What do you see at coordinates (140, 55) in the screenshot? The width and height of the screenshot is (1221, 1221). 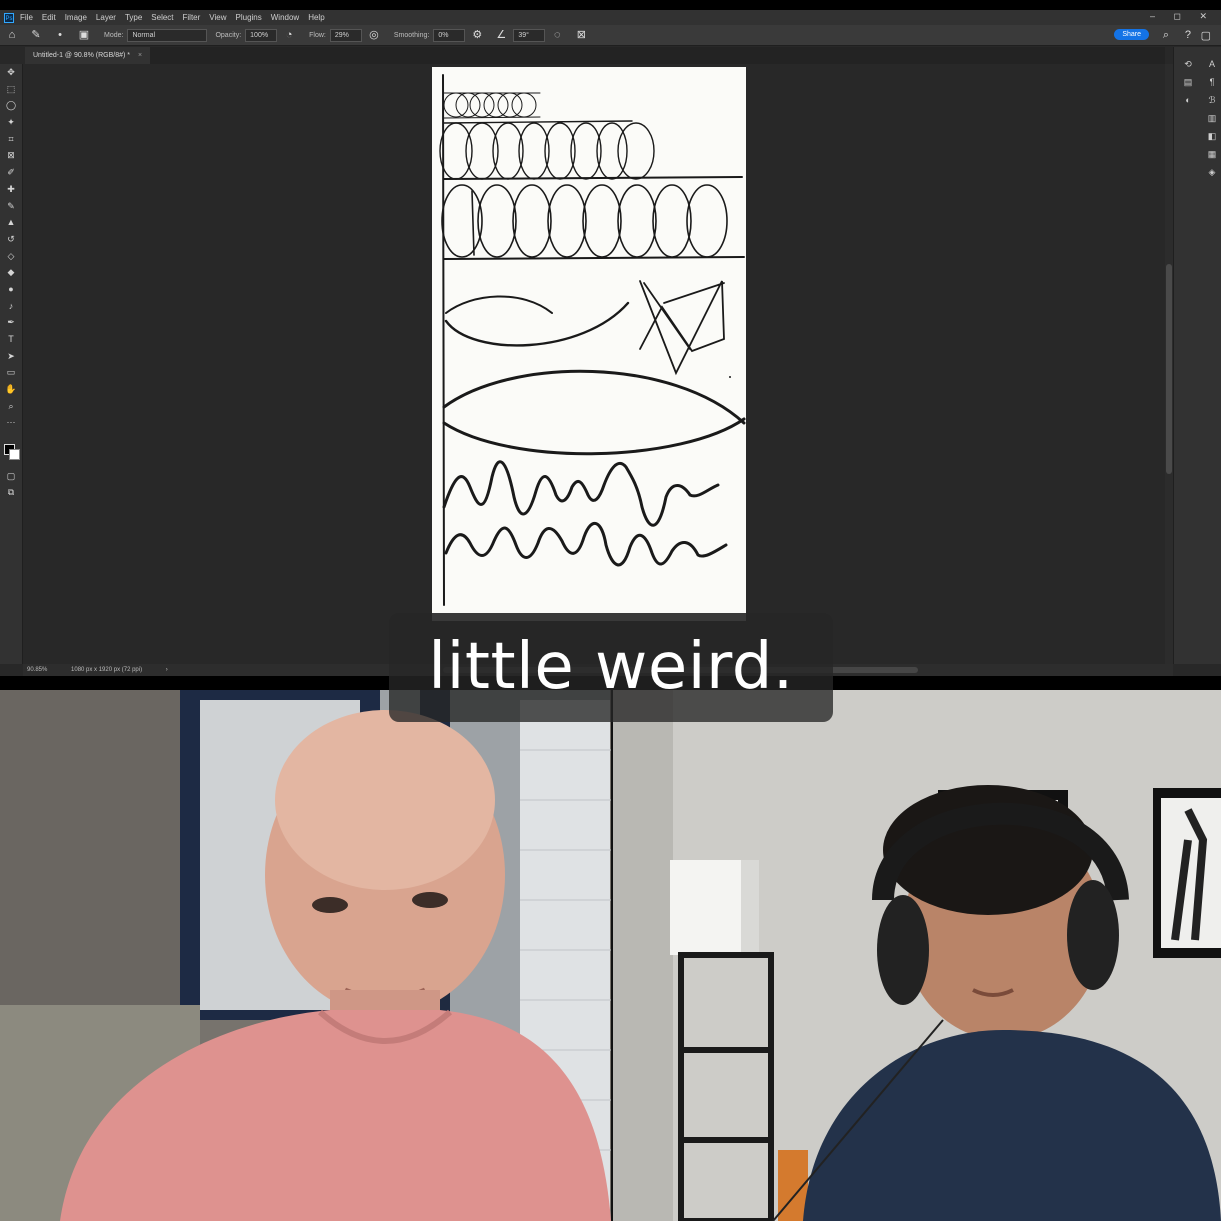 I see `close-icon: ×` at bounding box center [140, 55].